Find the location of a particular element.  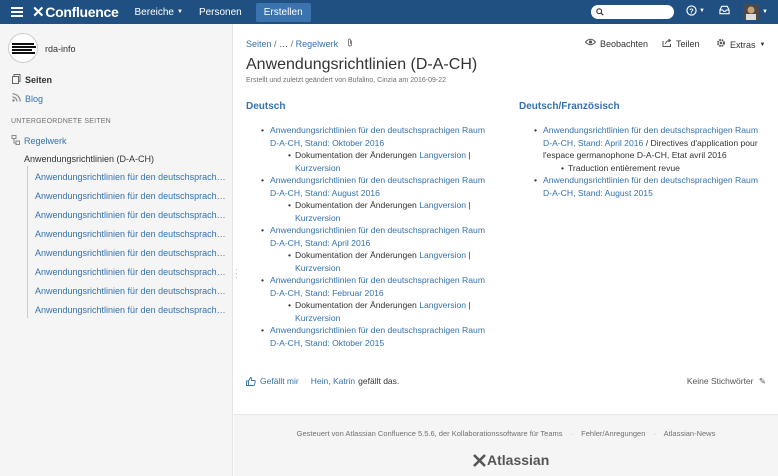

breadcrumb-regelwerk: Regelwerk is located at coordinates (317, 44).